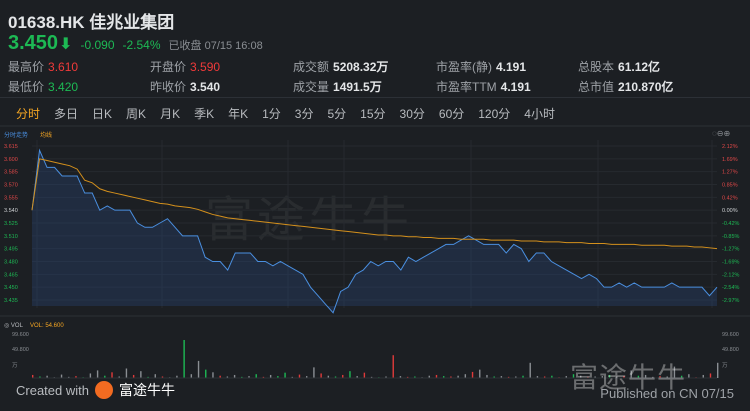 Image resolution: width=750 pixels, height=411 pixels. I want to click on legend-price: 分时走势, so click(16, 135).